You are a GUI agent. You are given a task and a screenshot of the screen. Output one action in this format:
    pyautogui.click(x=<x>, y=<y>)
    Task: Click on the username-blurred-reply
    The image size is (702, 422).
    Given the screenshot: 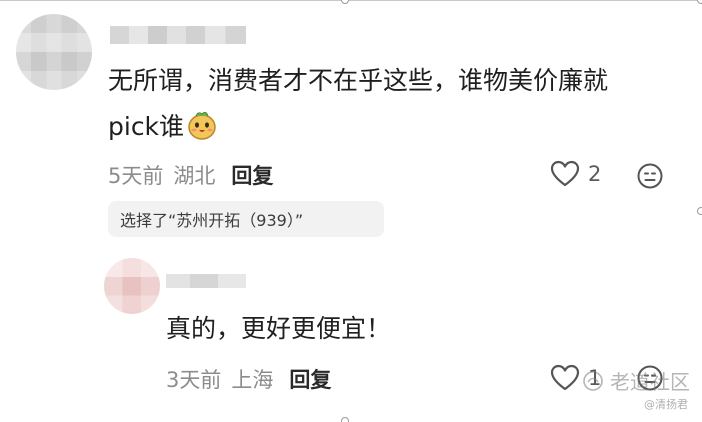 What is the action you would take?
    pyautogui.click(x=206, y=281)
    